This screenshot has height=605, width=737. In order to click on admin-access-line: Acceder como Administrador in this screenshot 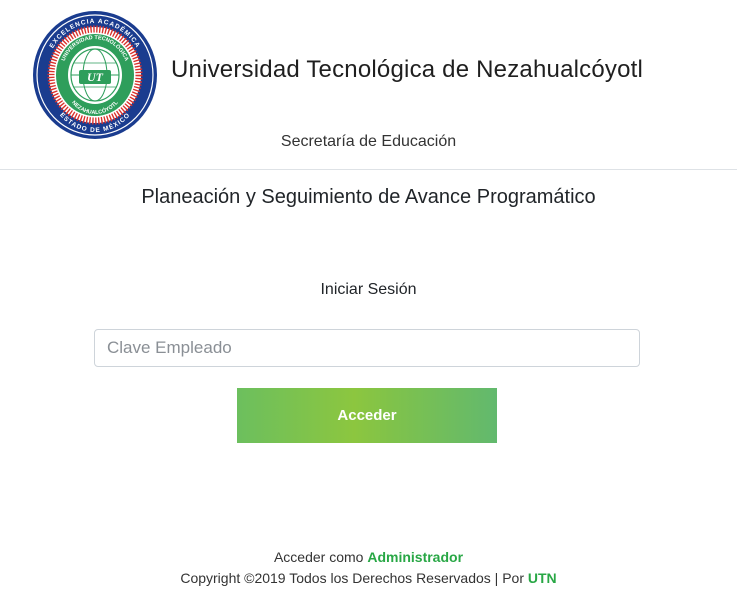, I will do `click(368, 557)`.